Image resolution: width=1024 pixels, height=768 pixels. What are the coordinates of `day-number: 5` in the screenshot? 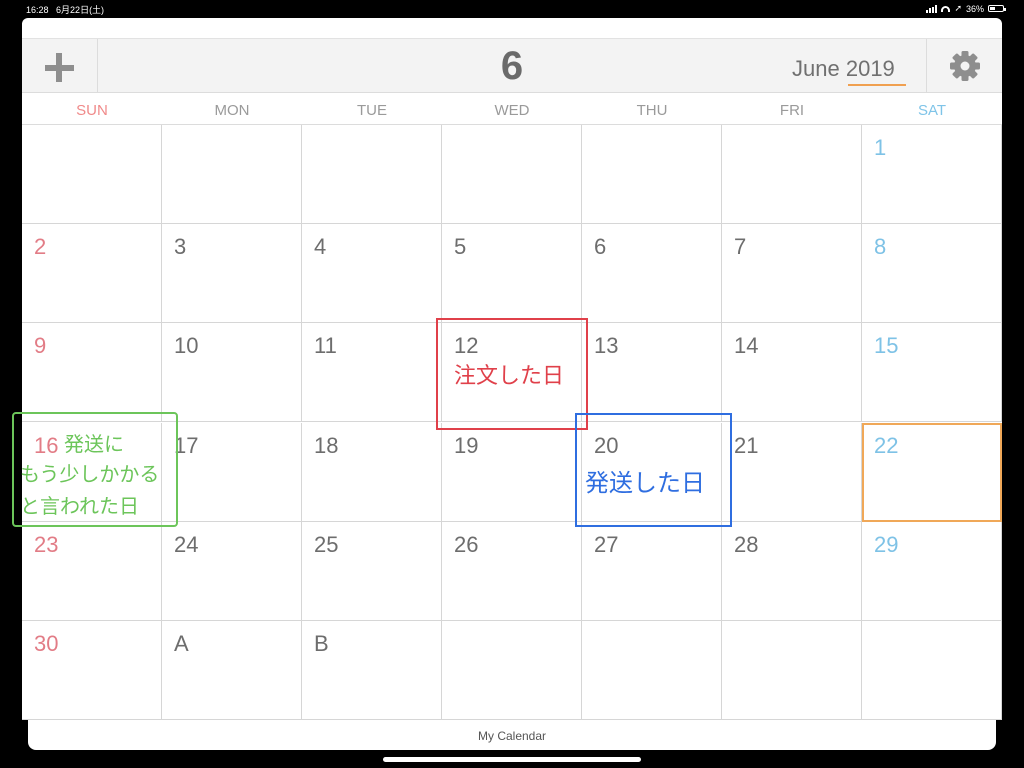 It's located at (460, 247).